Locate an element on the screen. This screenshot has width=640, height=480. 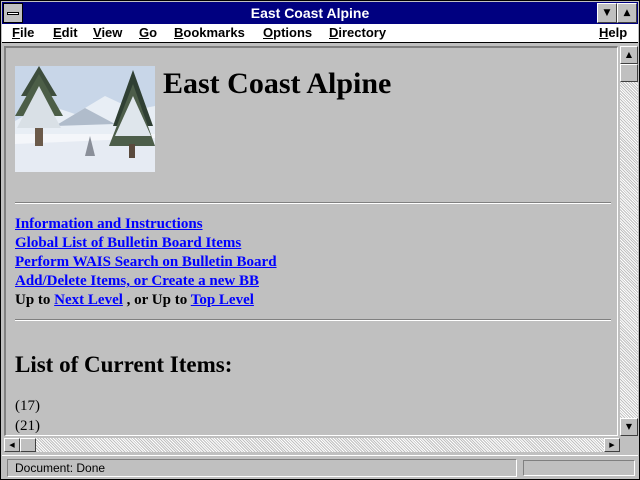
vertical-scrollbar: ▲ ▼ is located at coordinates (629, 241).